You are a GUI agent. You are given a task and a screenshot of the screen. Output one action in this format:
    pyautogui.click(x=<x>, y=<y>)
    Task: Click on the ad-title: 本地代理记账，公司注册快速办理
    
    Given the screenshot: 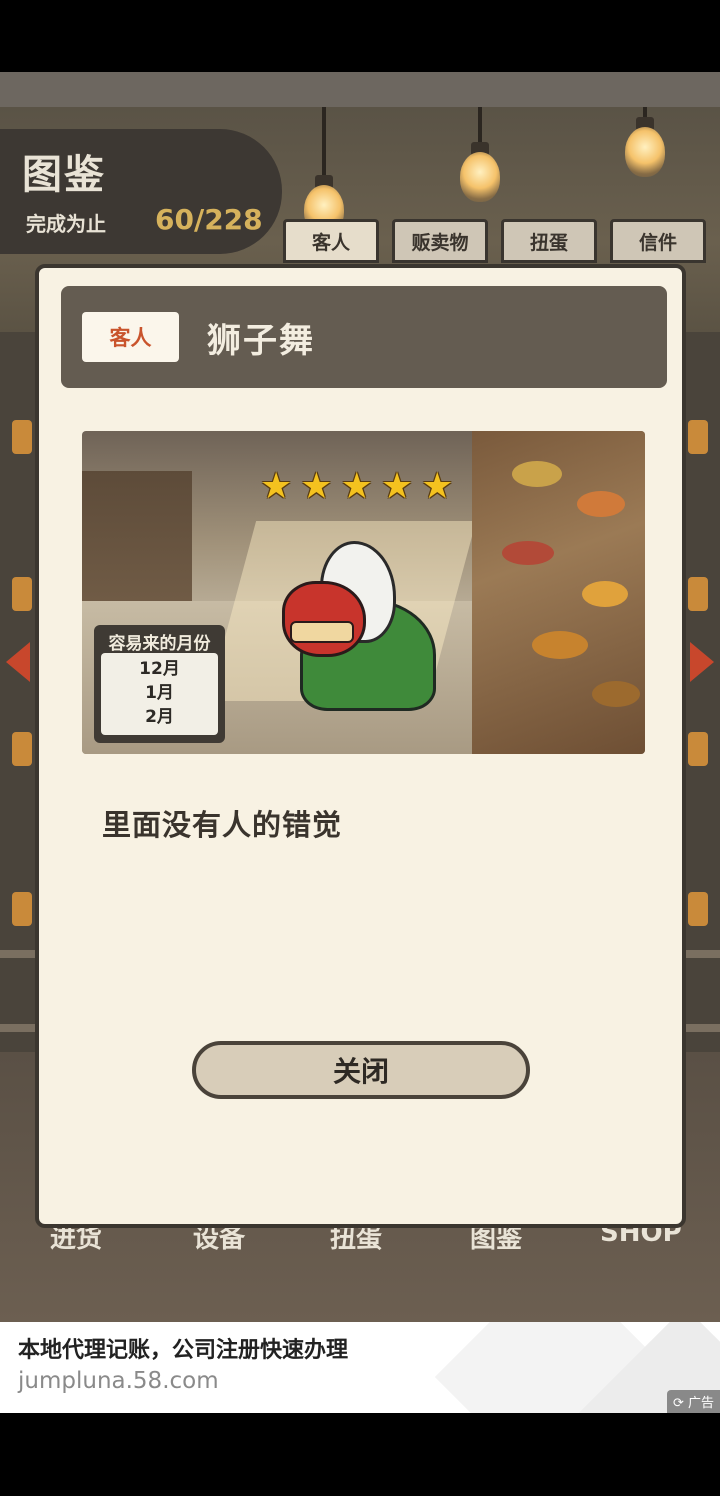 What is the action you would take?
    pyautogui.click(x=183, y=1348)
    